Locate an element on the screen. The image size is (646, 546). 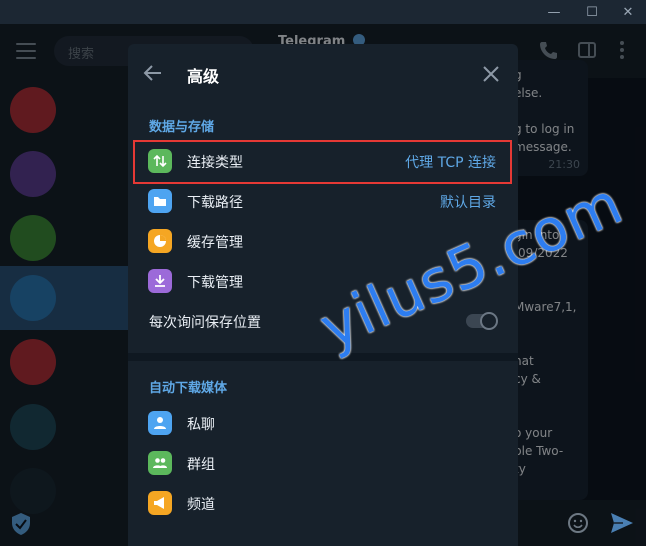
pie-chart-icon is located at coordinates (160, 241).